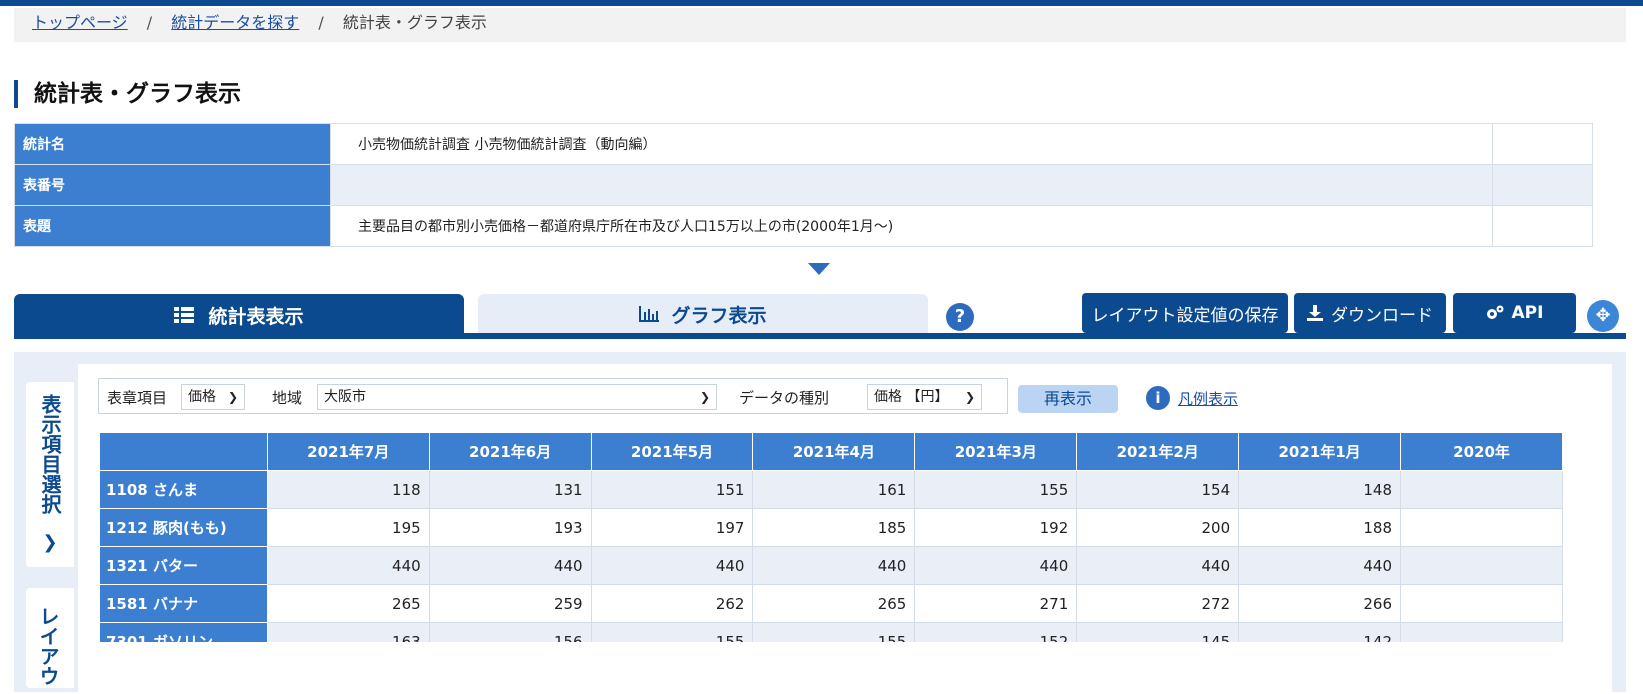  What do you see at coordinates (183, 565) in the screenshot?
I see `row-header: 1321 バター` at bounding box center [183, 565].